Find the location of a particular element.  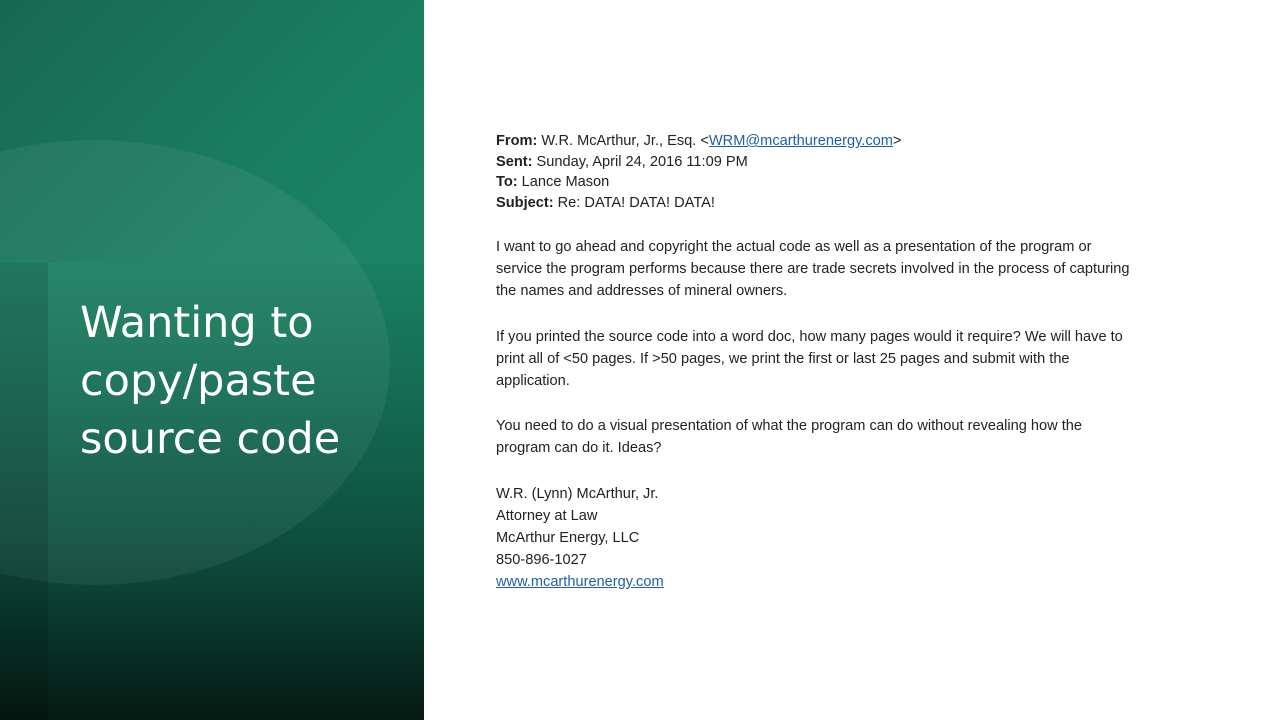

slide-title-line-3: source code is located at coordinates (210, 439).